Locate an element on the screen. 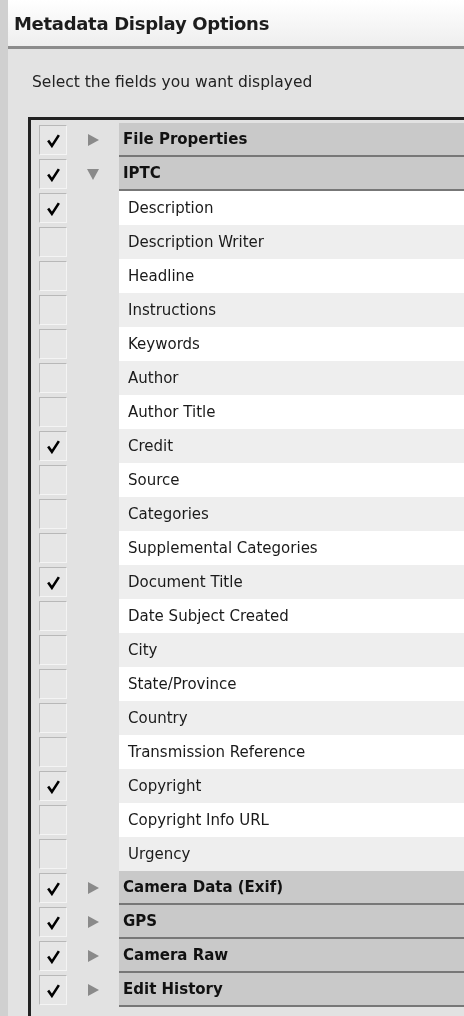  field-item: City is located at coordinates (291, 650).